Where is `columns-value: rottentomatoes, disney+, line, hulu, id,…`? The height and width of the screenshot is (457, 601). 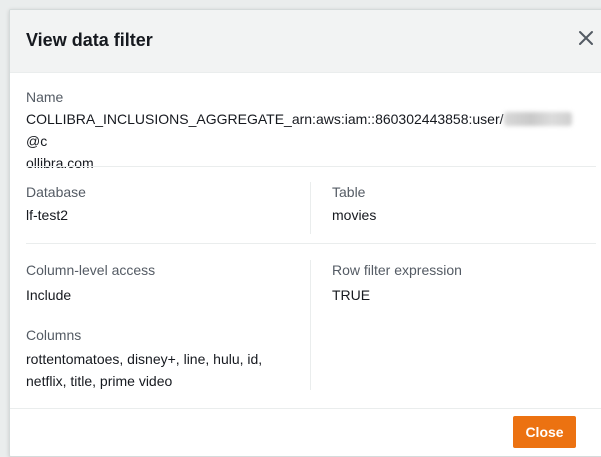
columns-value: rottentomatoes, disney+, line, hulu, id,… is located at coordinates (166, 370).